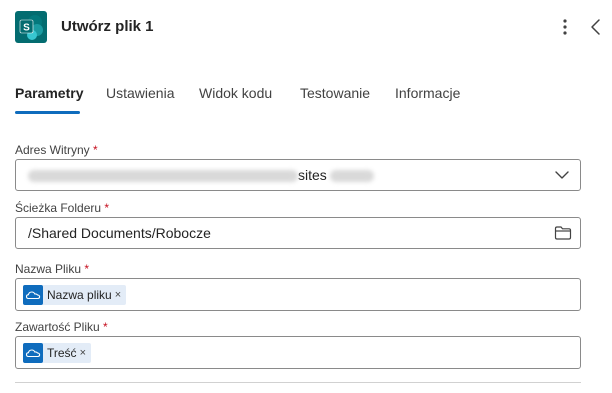 Image resolution: width=612 pixels, height=393 pixels. I want to click on file-name-label-text: Nazwa Pliku, so click(48, 269).